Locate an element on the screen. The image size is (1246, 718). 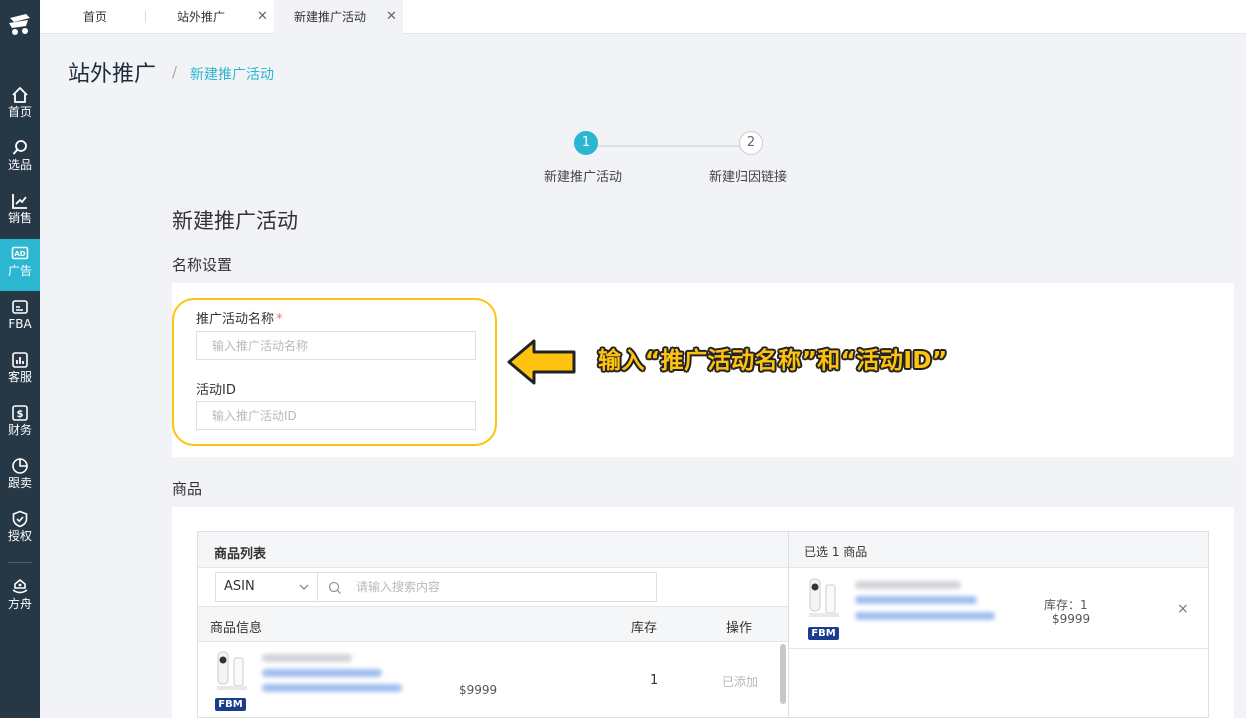
bar-chart-icon is located at coordinates (20, 360).